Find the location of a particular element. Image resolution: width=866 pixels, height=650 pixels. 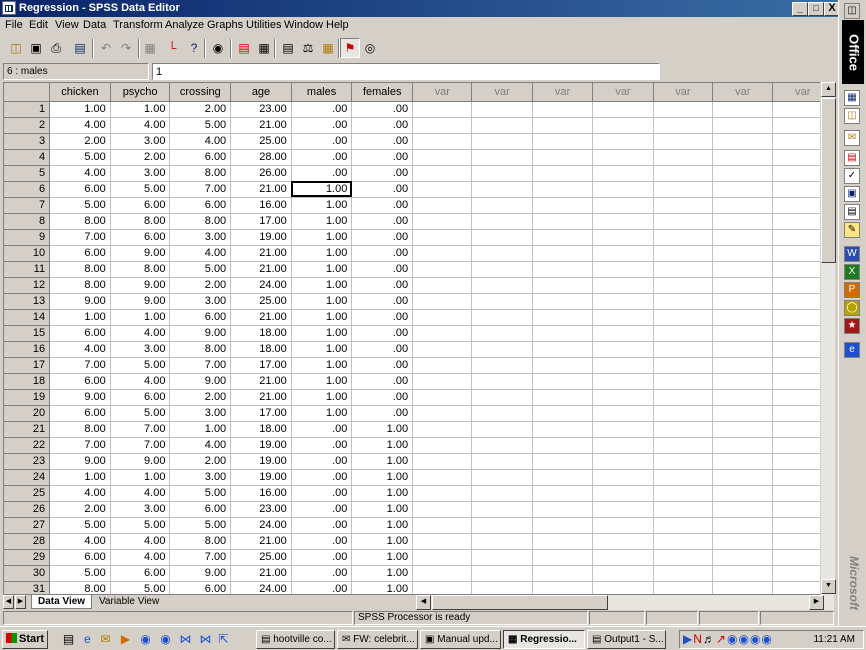

minimize-button: _ is located at coordinates (800, 9).